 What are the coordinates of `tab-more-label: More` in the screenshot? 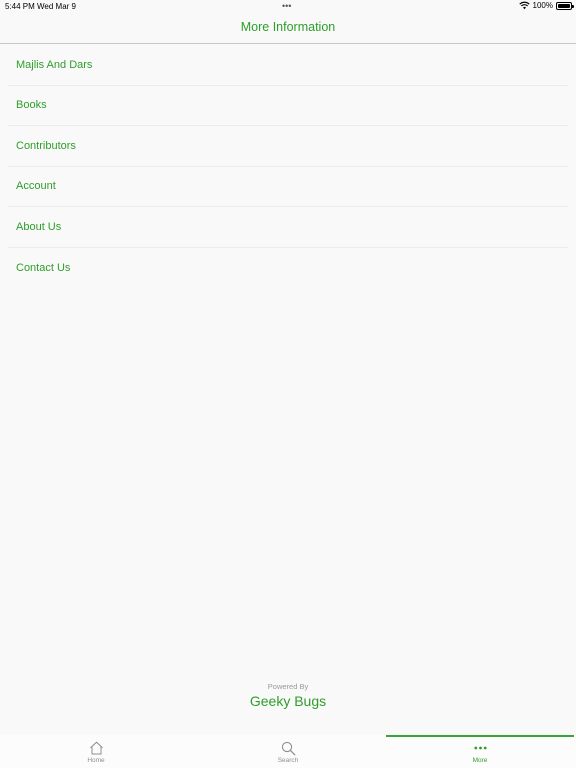 It's located at (480, 760).